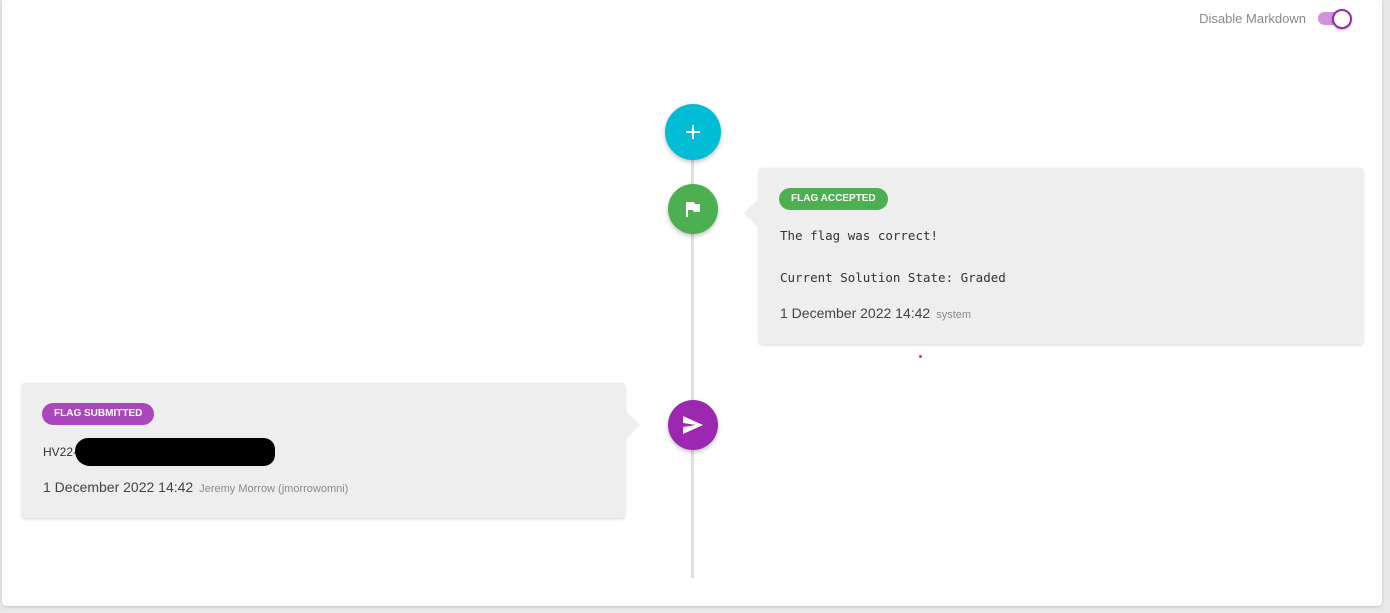 Image resolution: width=1390 pixels, height=613 pixels. What do you see at coordinates (60, 452) in the screenshot?
I see `submitted-flag-value: HV22-` at bounding box center [60, 452].